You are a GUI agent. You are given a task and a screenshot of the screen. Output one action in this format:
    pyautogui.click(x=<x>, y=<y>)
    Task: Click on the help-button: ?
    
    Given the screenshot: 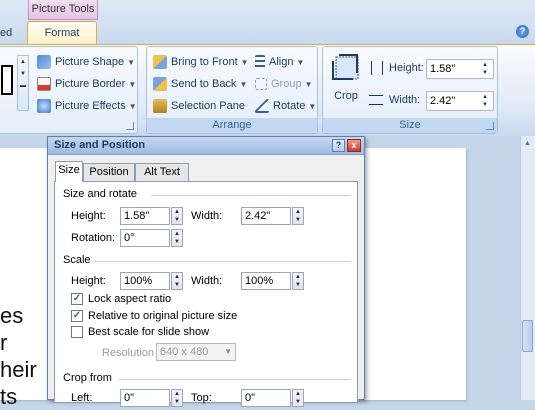 What is the action you would take?
    pyautogui.click(x=338, y=145)
    